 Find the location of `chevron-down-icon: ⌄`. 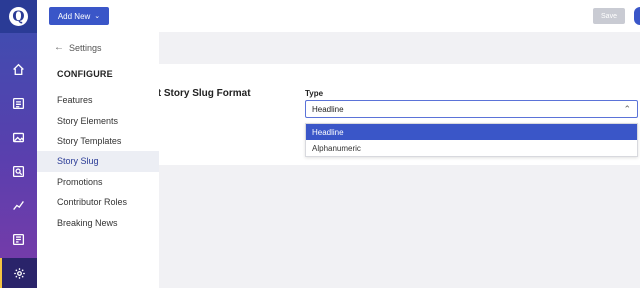

chevron-down-icon: ⌄ is located at coordinates (97, 16).